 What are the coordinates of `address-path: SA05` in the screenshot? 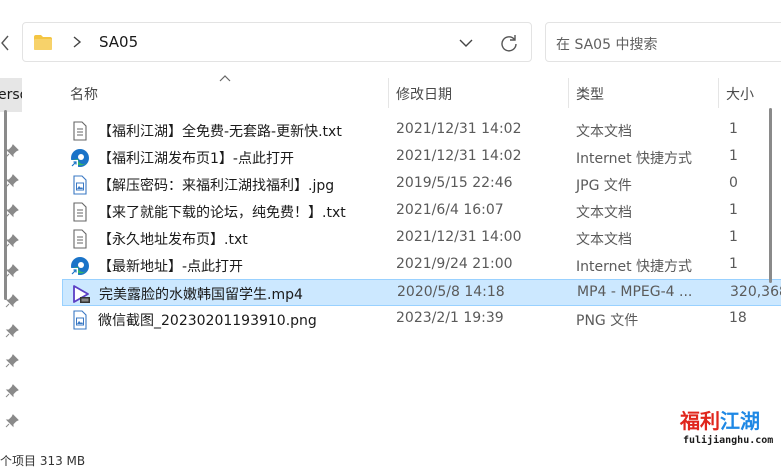 It's located at (118, 42).